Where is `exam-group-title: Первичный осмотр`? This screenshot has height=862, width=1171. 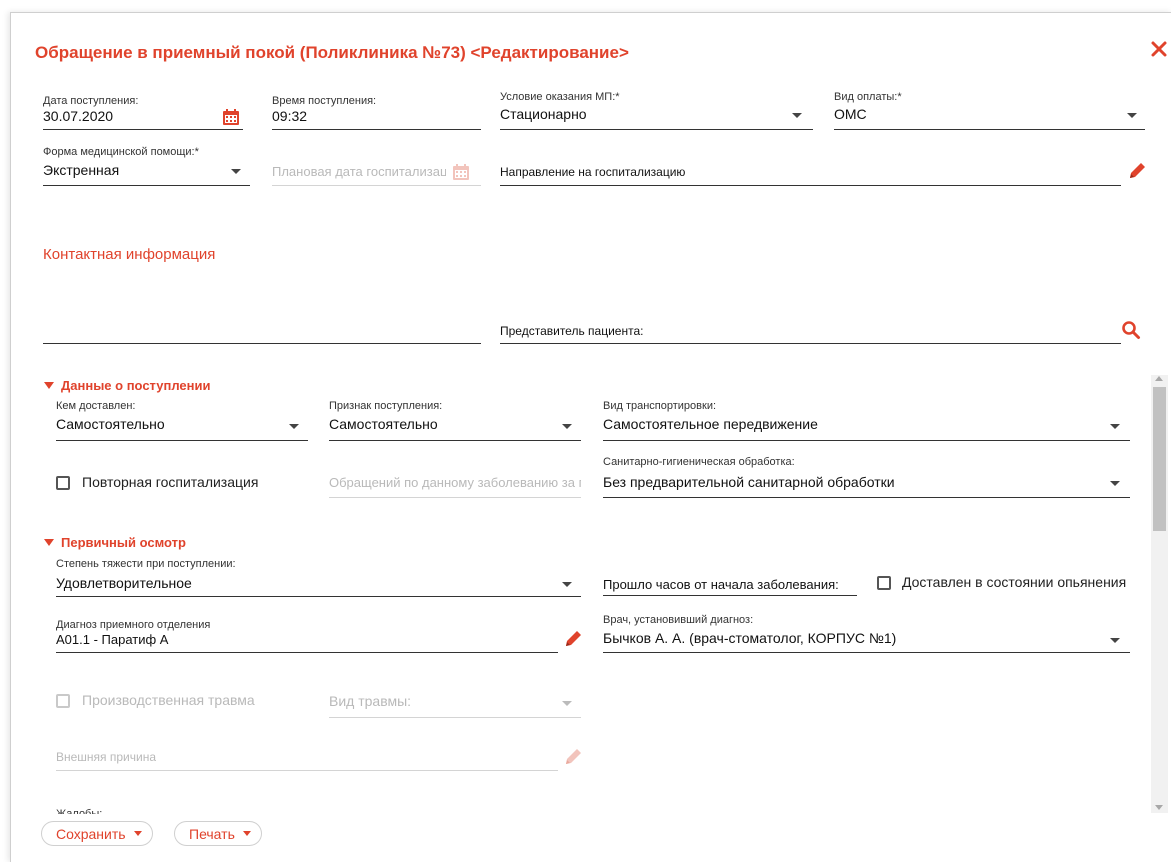 exam-group-title: Первичный осмотр is located at coordinates (123, 542).